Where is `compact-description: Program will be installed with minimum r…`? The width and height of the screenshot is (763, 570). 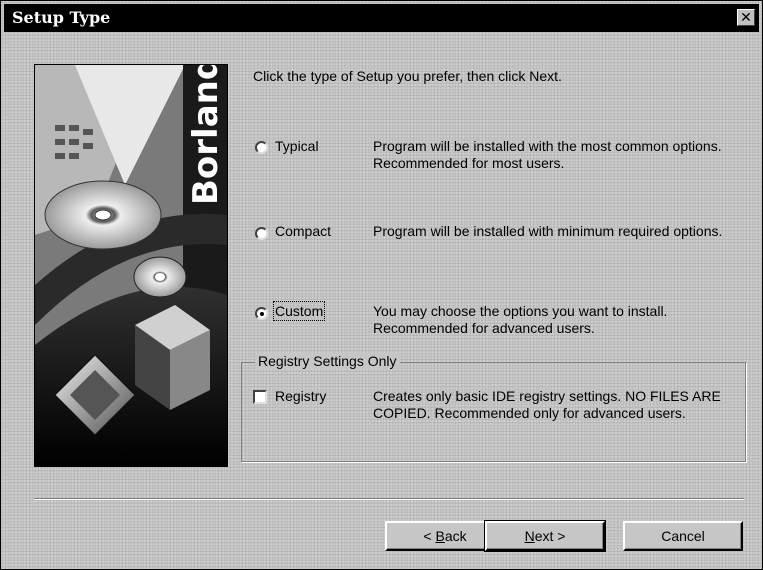 compact-description: Program will be installed with minimum r… is located at coordinates (548, 231).